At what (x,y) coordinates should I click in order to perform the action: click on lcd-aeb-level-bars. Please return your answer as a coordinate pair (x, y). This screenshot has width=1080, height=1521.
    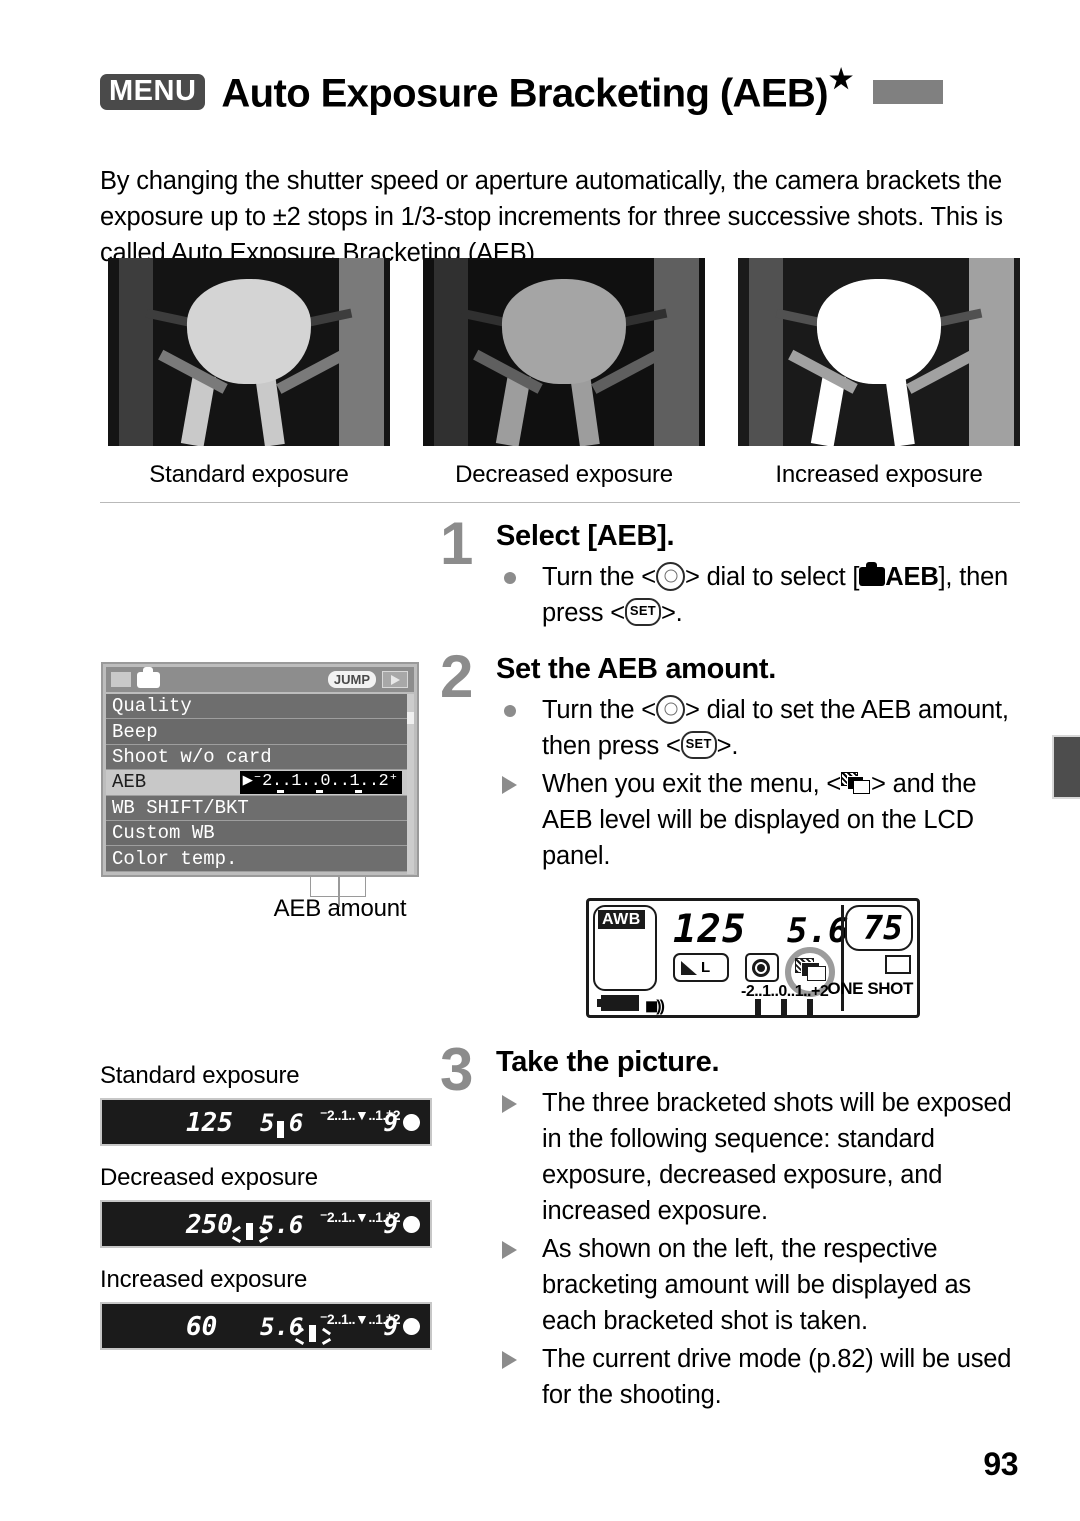
    Looking at the image, I should click on (795, 1007).